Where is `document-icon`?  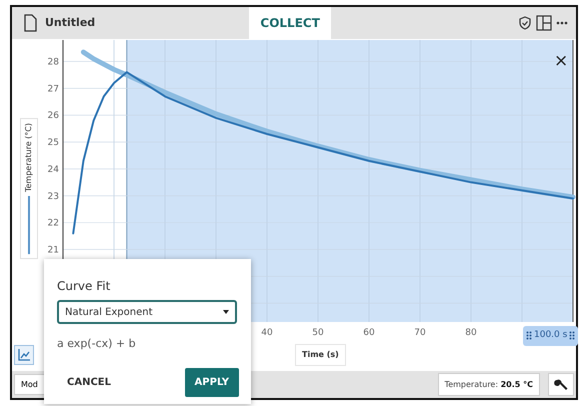 document-icon is located at coordinates (30, 23).